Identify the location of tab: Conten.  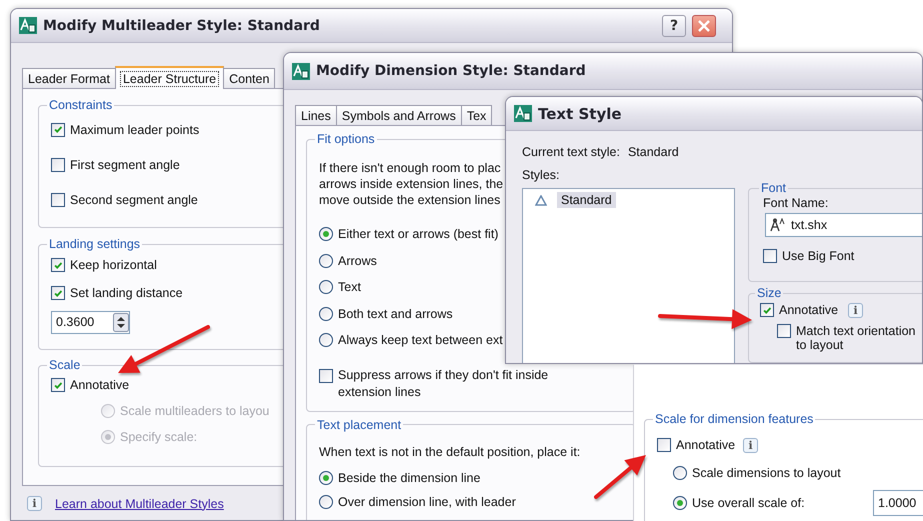
(249, 78).